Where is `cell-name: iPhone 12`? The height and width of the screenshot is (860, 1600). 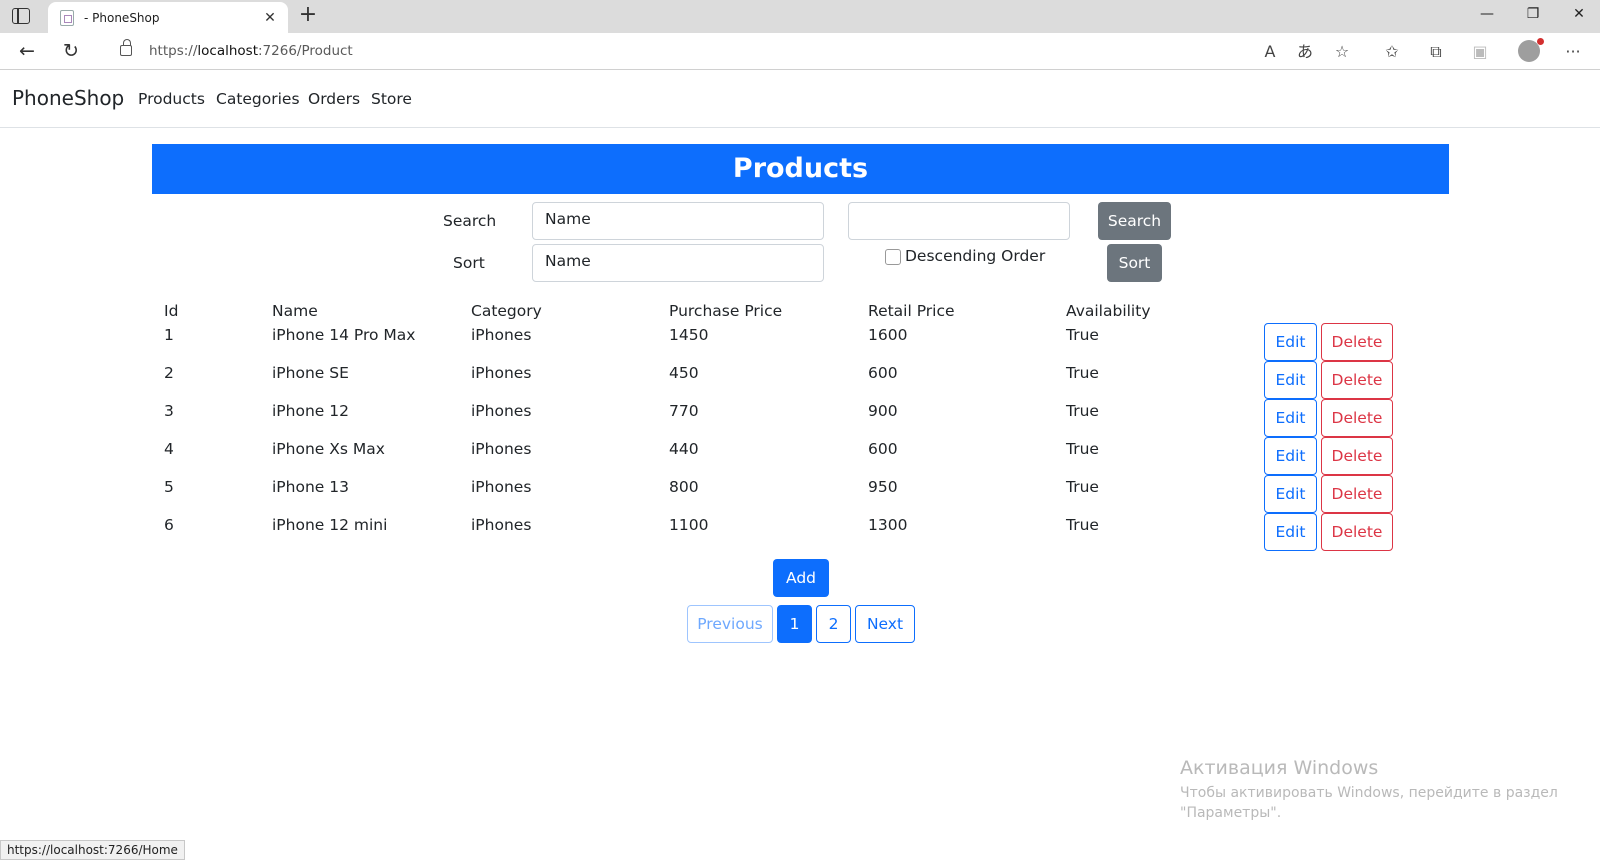 cell-name: iPhone 12 is located at coordinates (310, 411).